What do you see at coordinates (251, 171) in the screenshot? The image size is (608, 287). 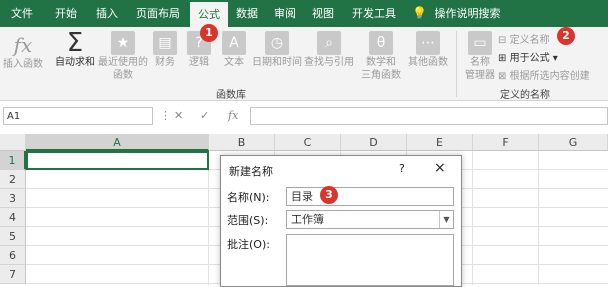 I see `dialog-title: 新建名称` at bounding box center [251, 171].